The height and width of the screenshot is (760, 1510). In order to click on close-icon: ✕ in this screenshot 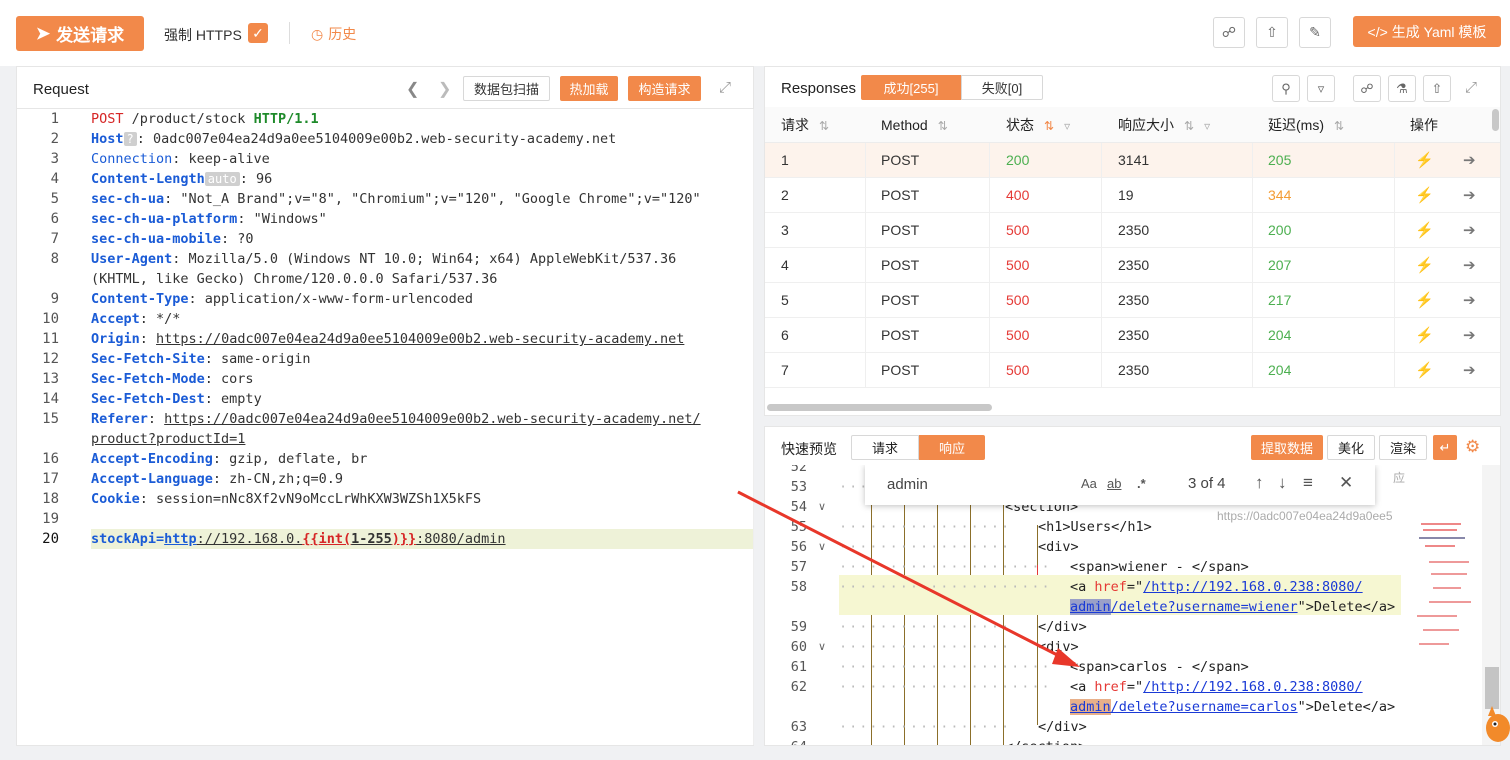, I will do `click(1346, 483)`.